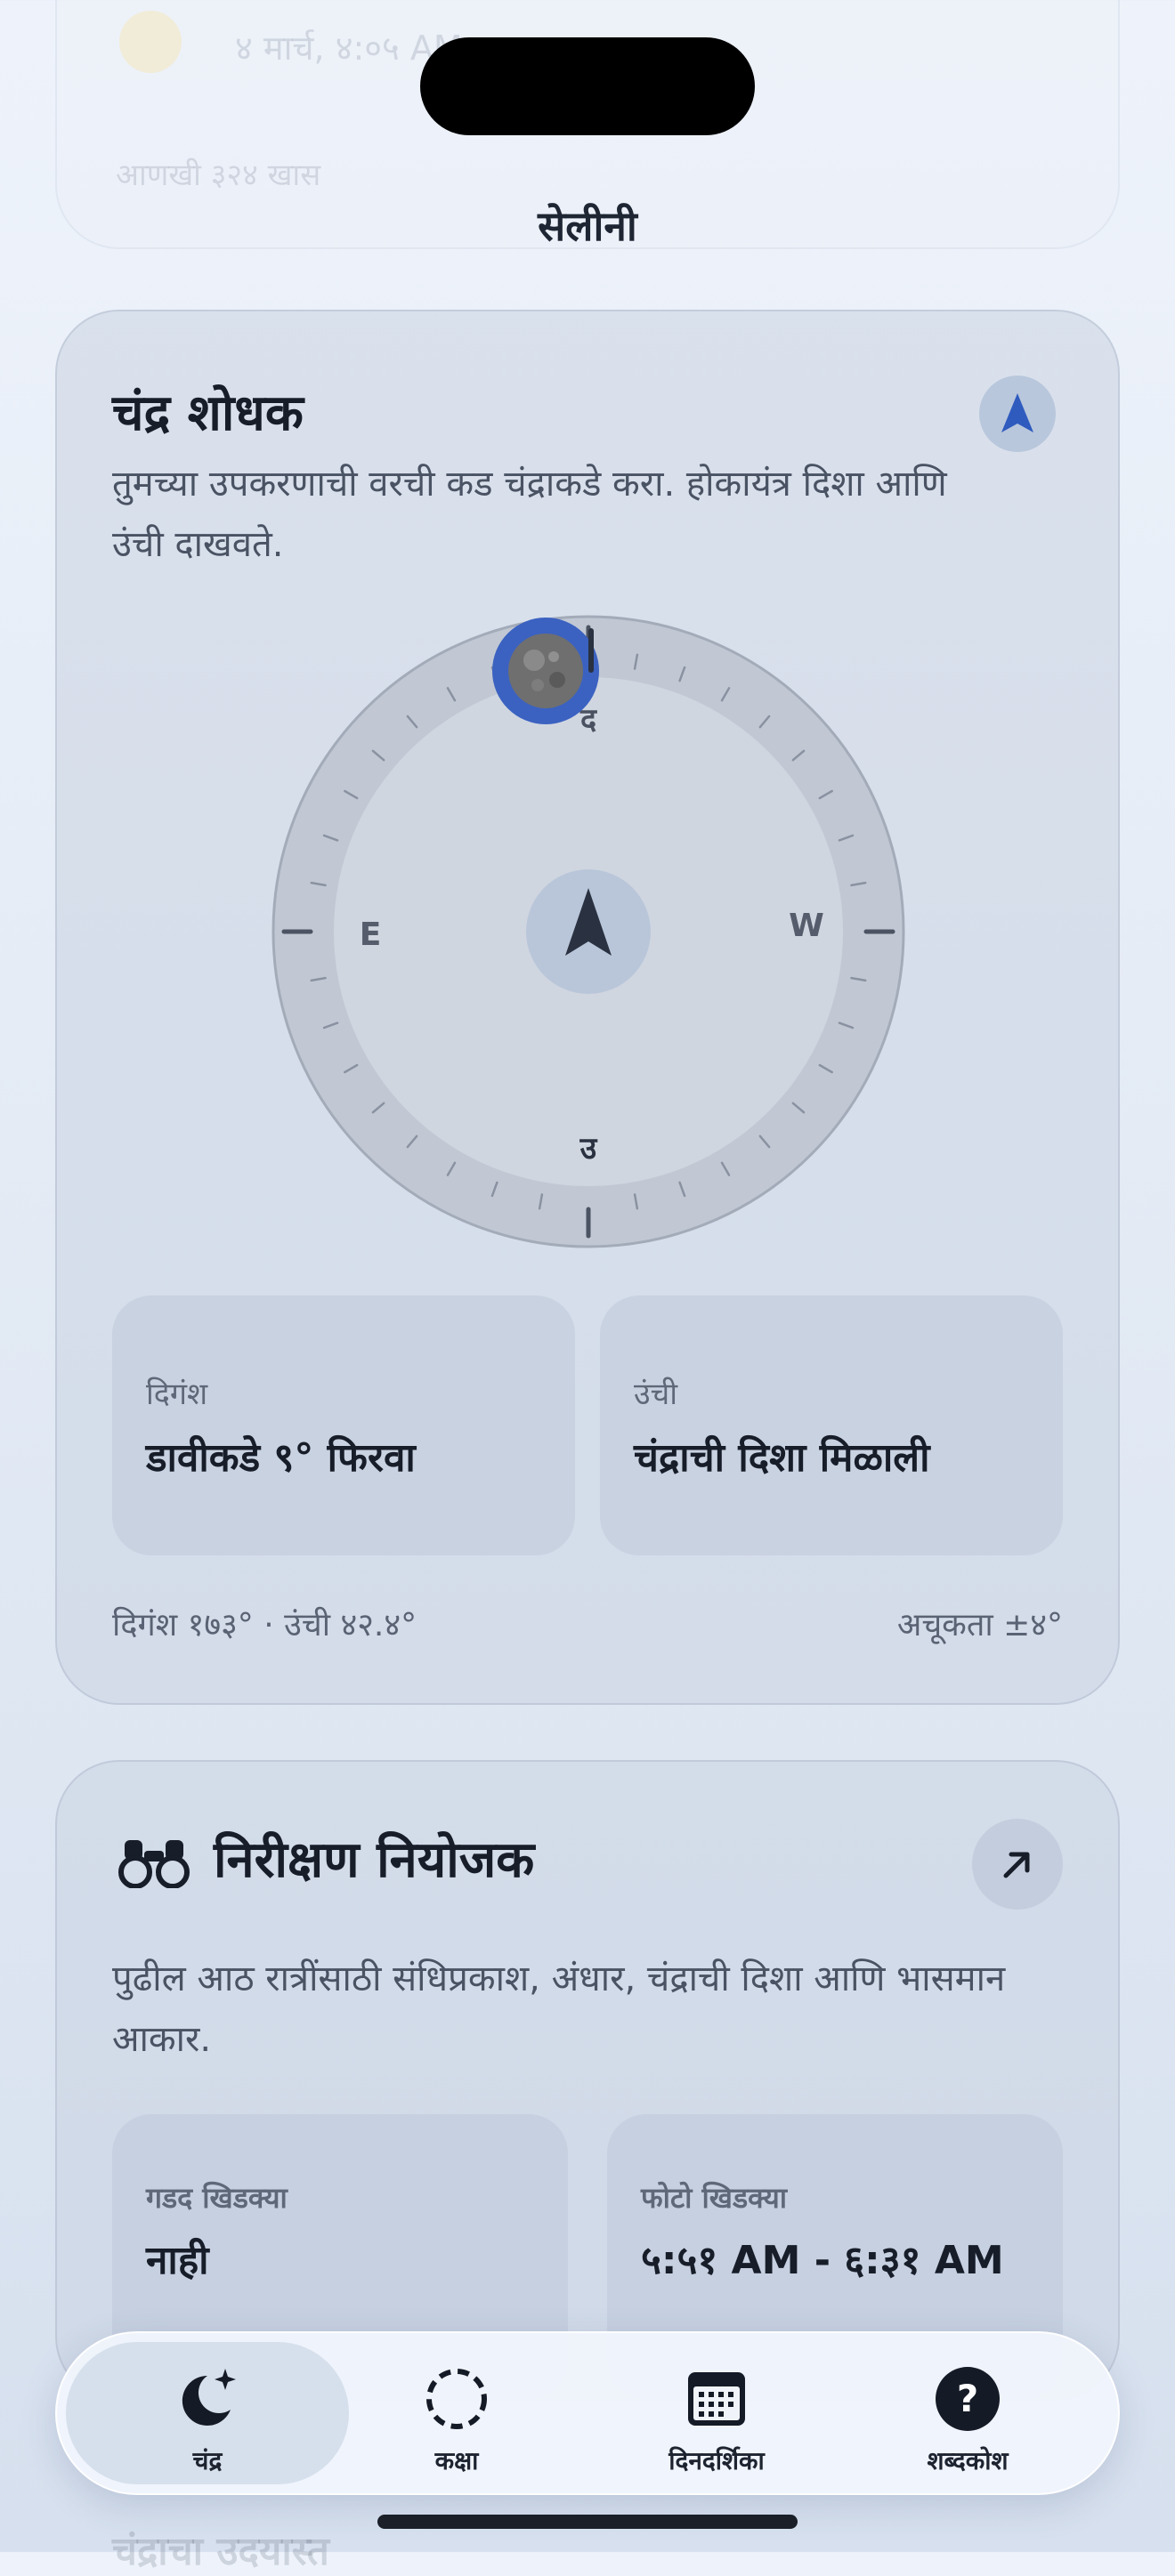 This screenshot has width=1175, height=2576. What do you see at coordinates (217, 2198) in the screenshot?
I see `dark-window-label: गडद खिडक्या` at bounding box center [217, 2198].